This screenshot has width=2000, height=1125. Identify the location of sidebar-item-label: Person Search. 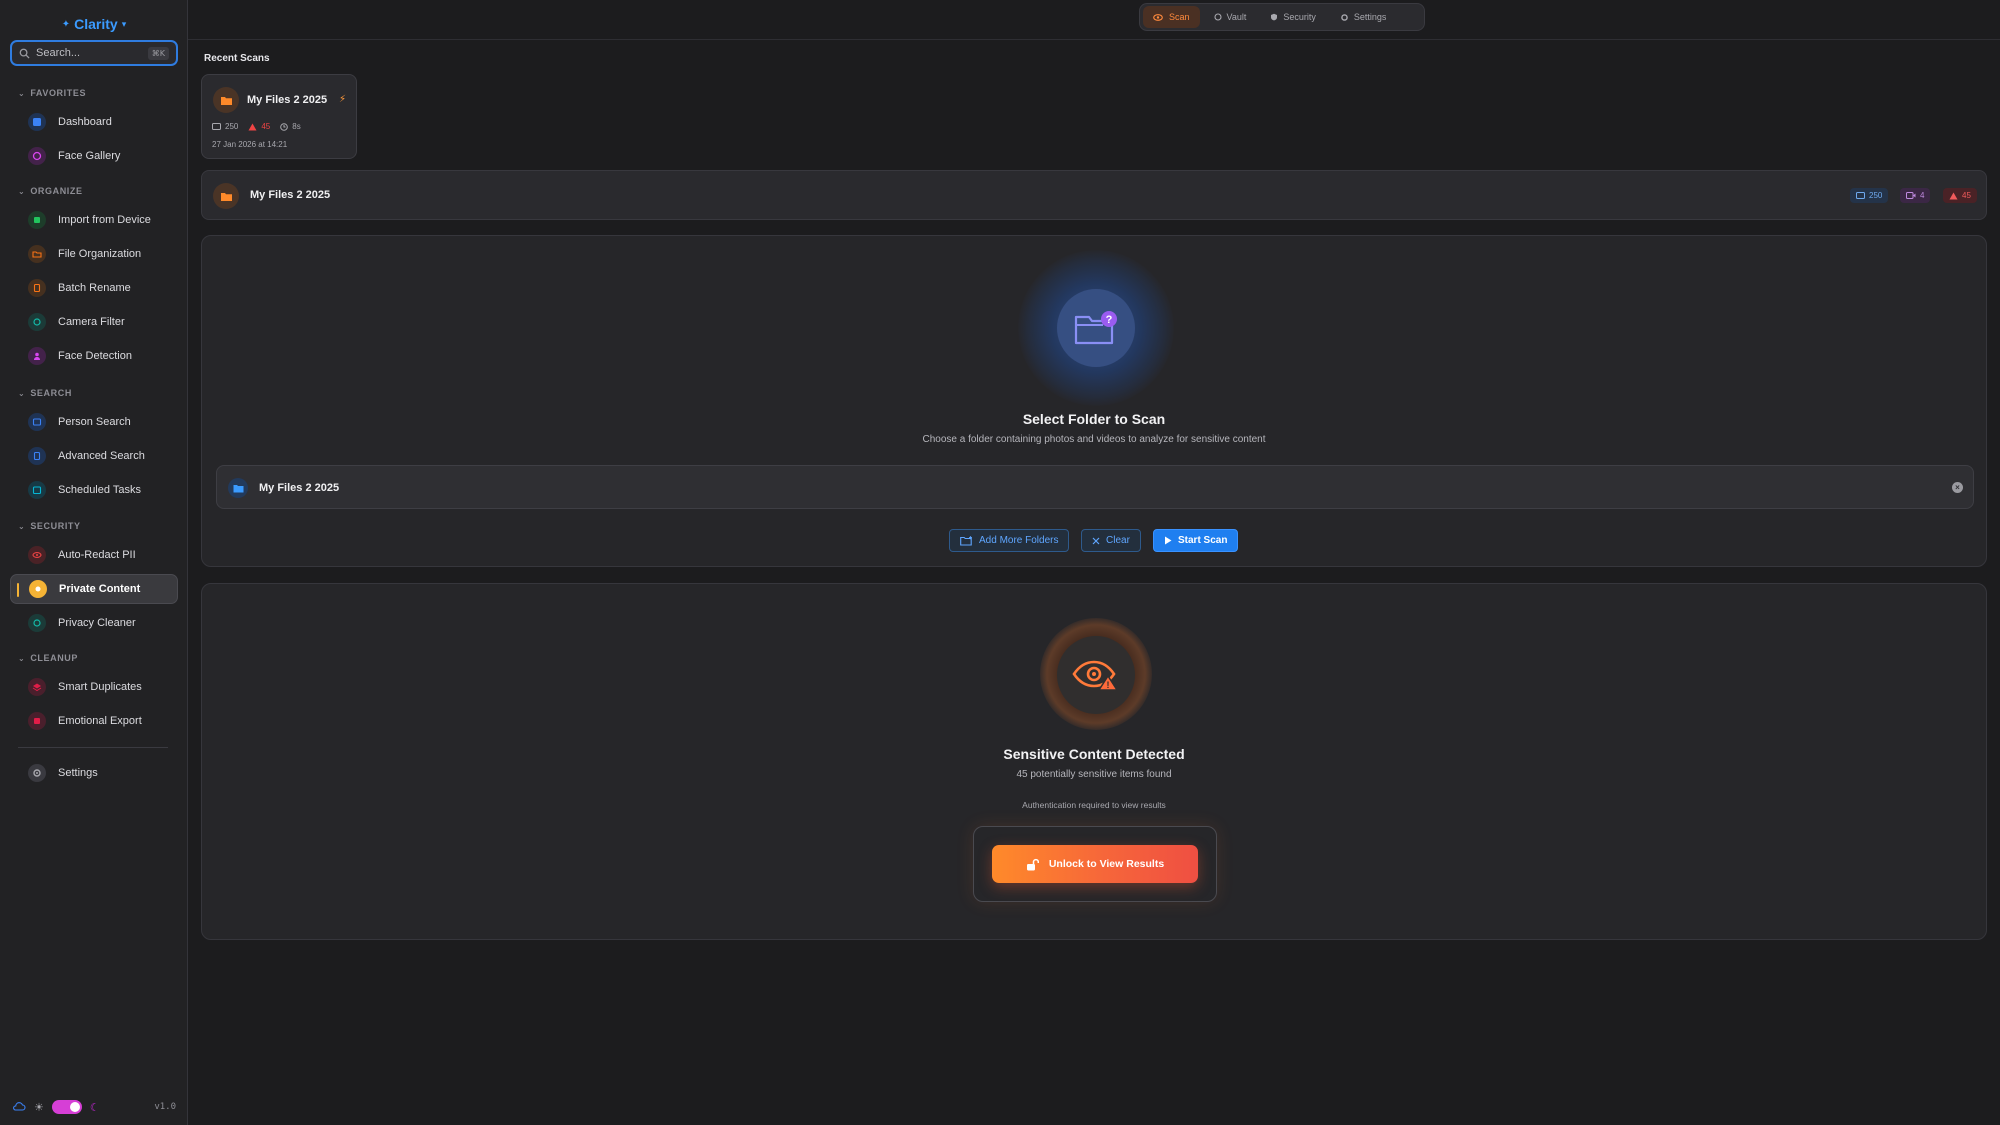
(94, 422).